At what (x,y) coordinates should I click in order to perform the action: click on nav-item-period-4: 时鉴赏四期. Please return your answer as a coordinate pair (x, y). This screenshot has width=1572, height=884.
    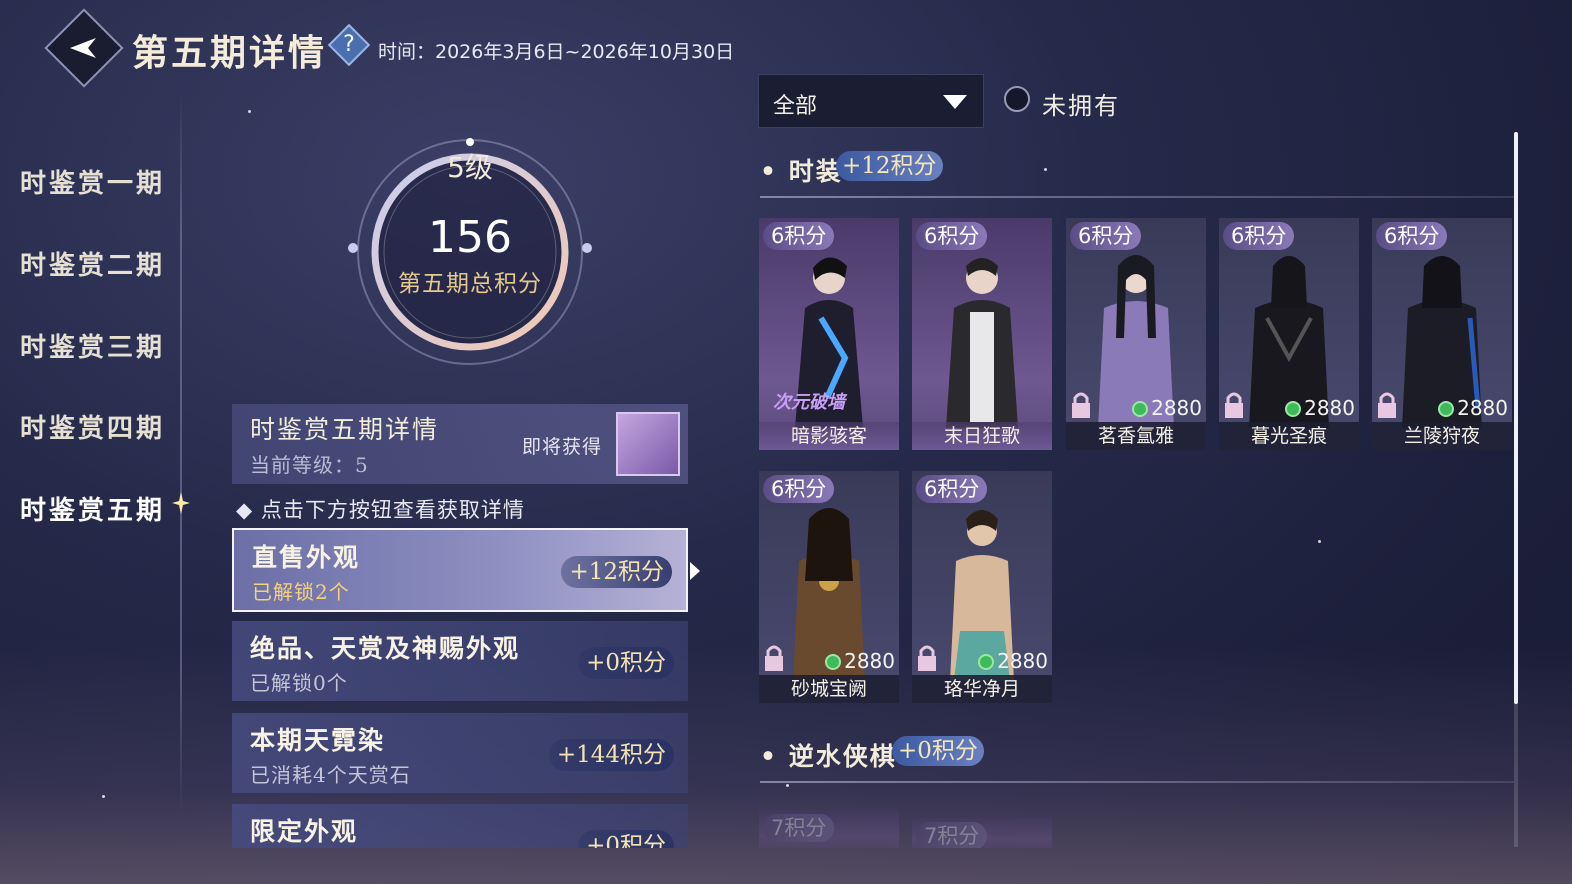
    Looking at the image, I should click on (92, 426).